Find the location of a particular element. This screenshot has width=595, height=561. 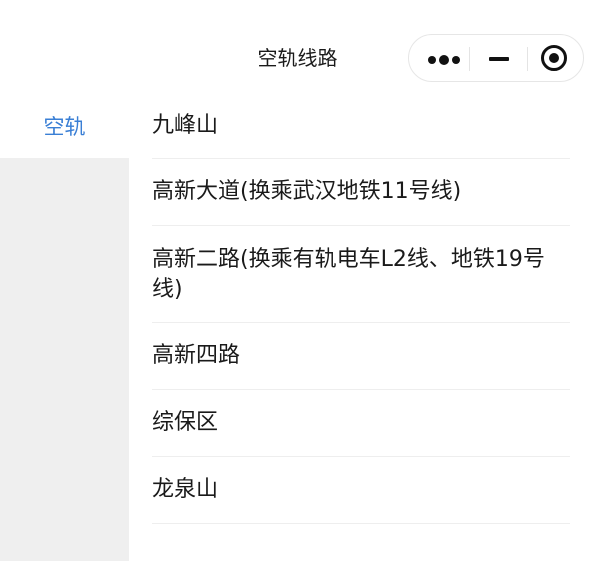

more-button is located at coordinates (442, 58).